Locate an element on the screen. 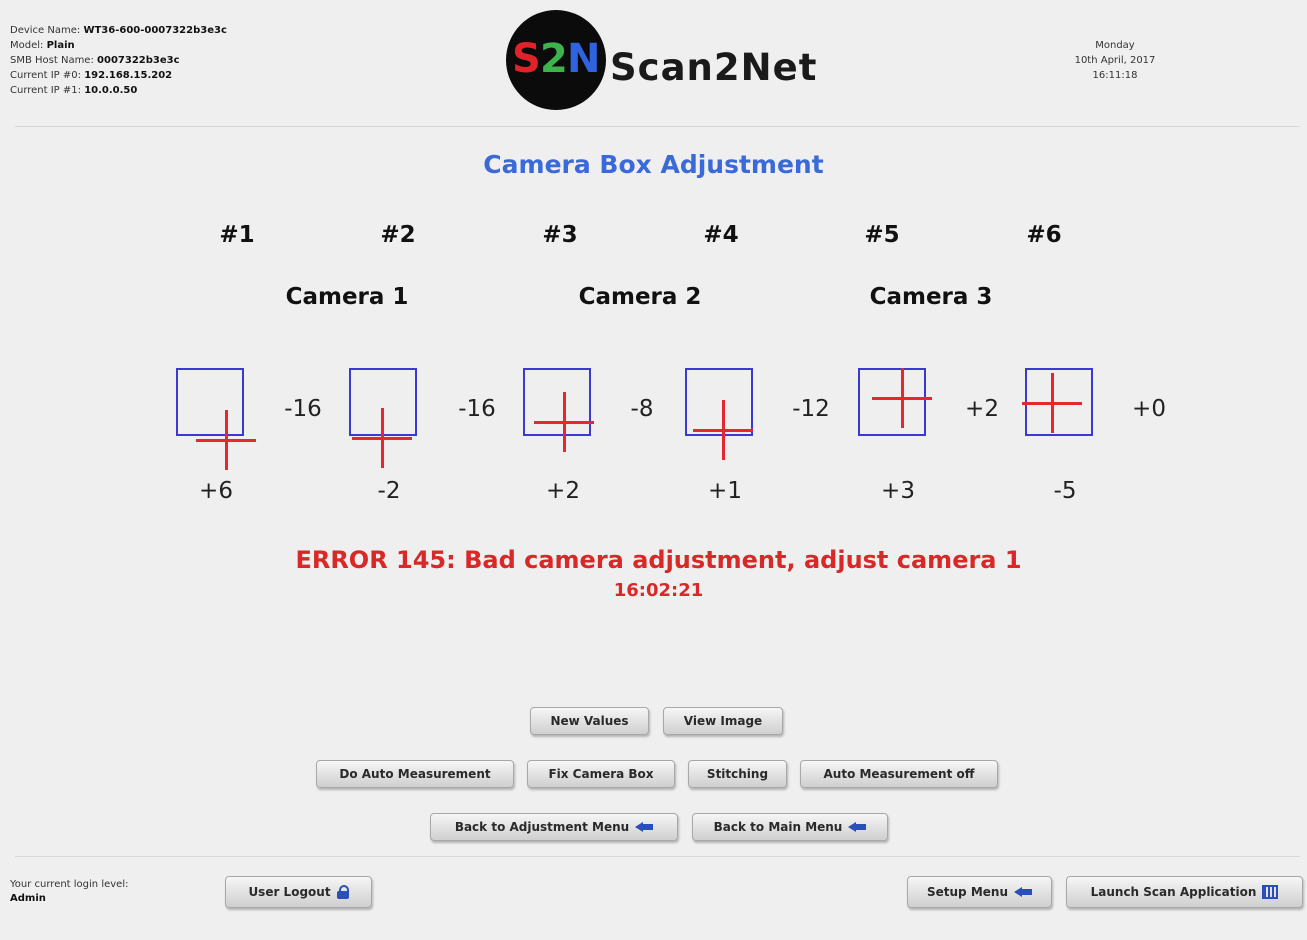 Image resolution: width=1307 pixels, height=940 pixels. device-name-row: Device Name: WT36-600-0007322b3e3c is located at coordinates (118, 30).